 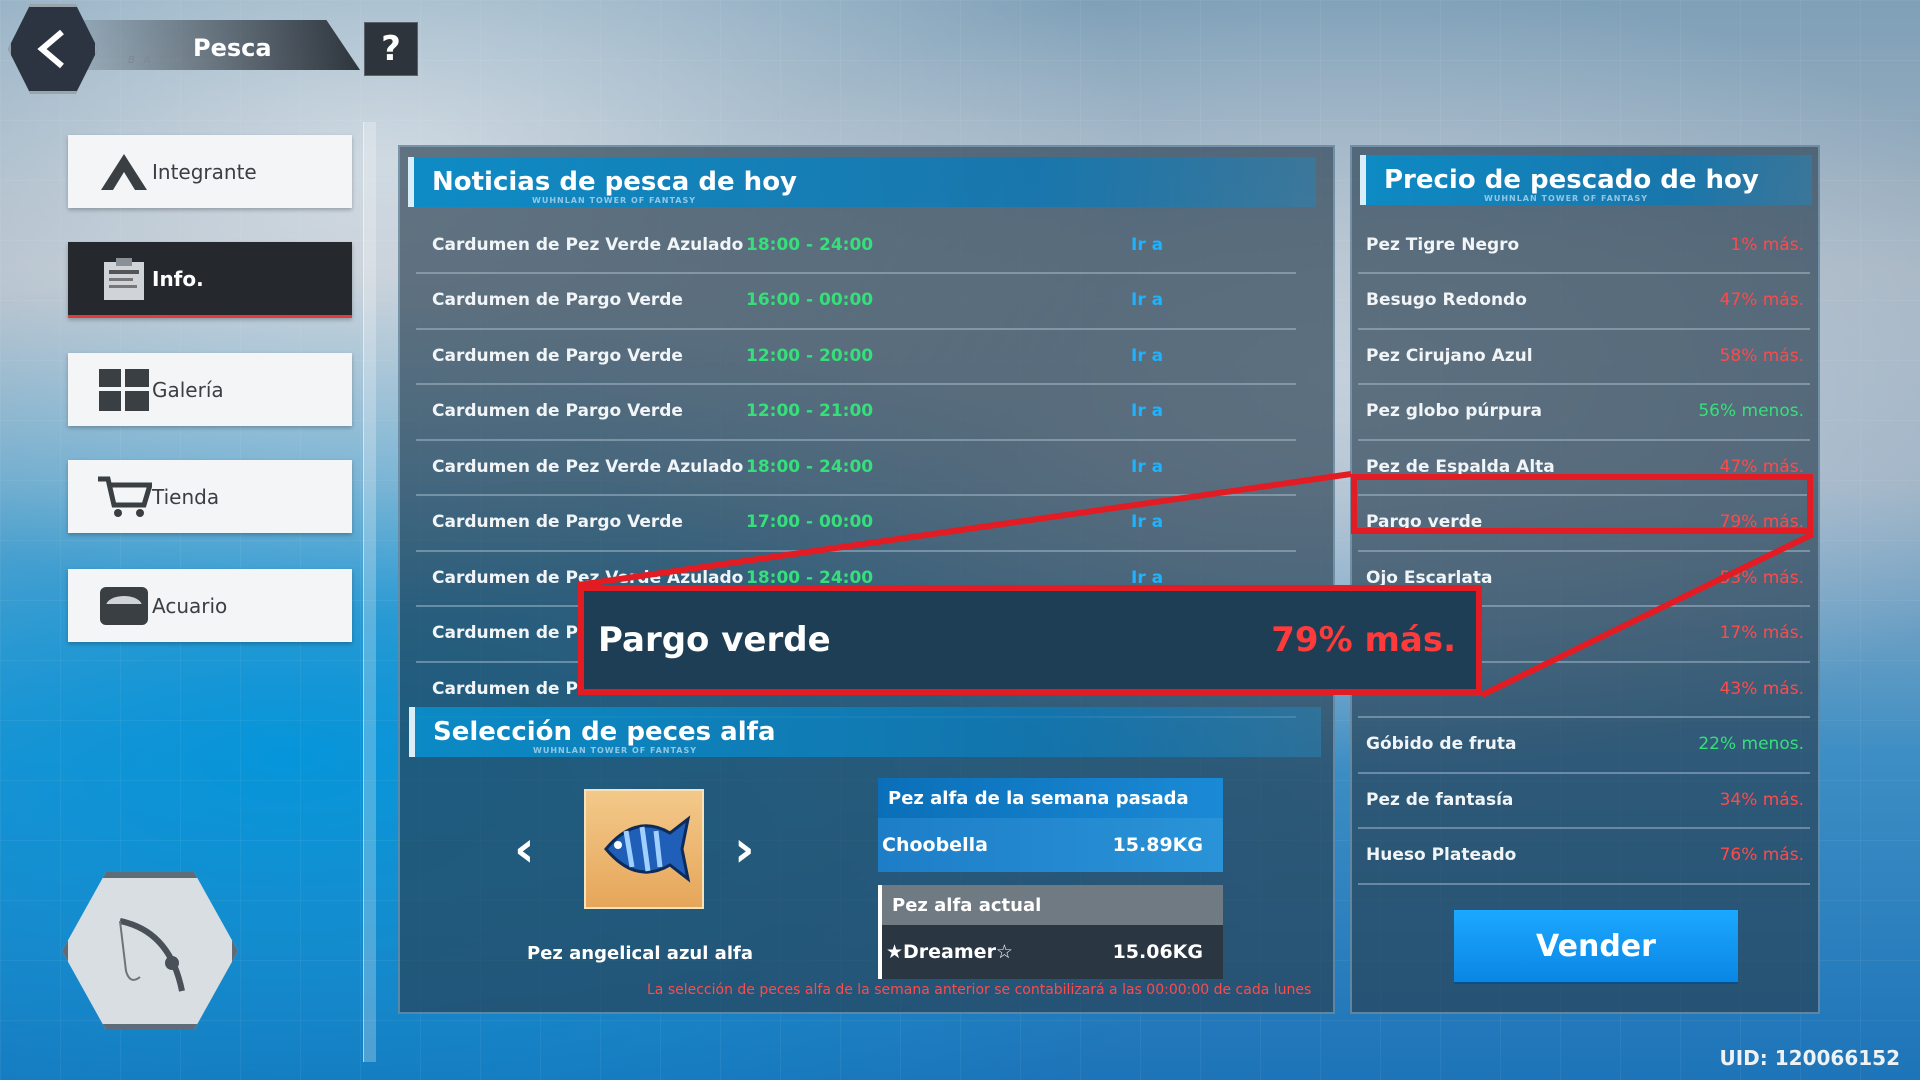 What do you see at coordinates (1030, 640) in the screenshot?
I see `zoom-callout: Pargo verde 79% más.` at bounding box center [1030, 640].